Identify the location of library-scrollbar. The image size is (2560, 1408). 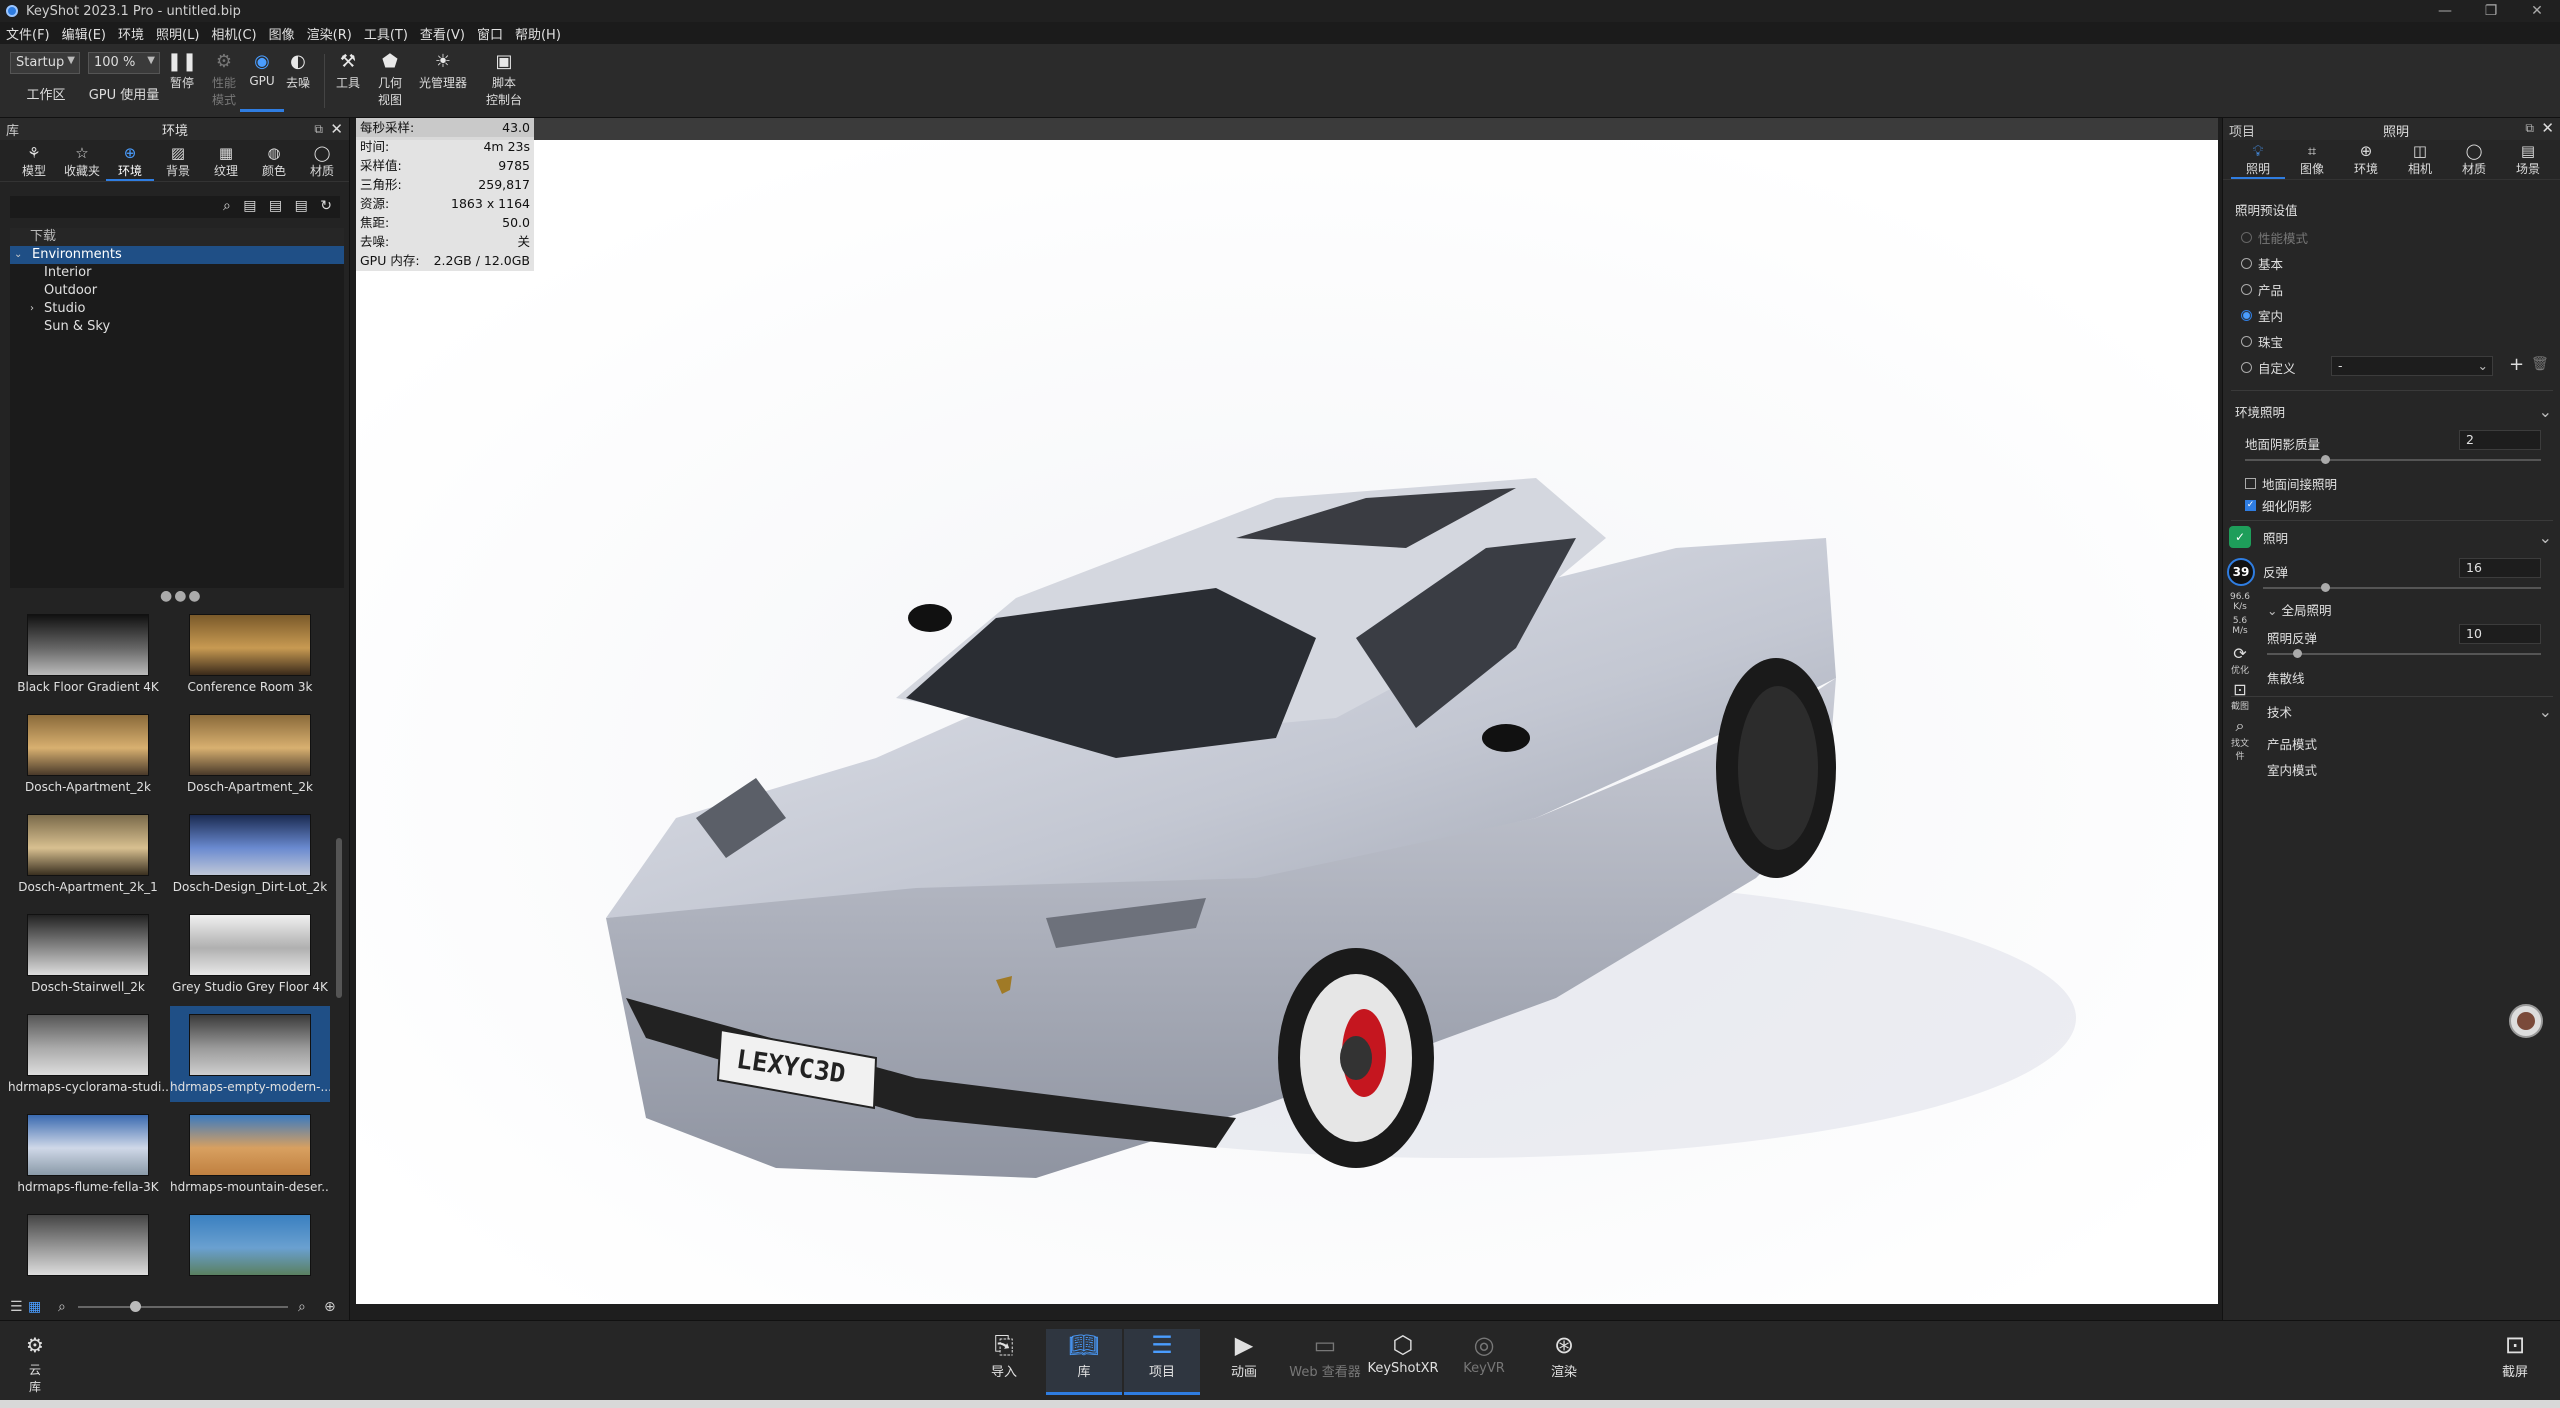
(339, 918).